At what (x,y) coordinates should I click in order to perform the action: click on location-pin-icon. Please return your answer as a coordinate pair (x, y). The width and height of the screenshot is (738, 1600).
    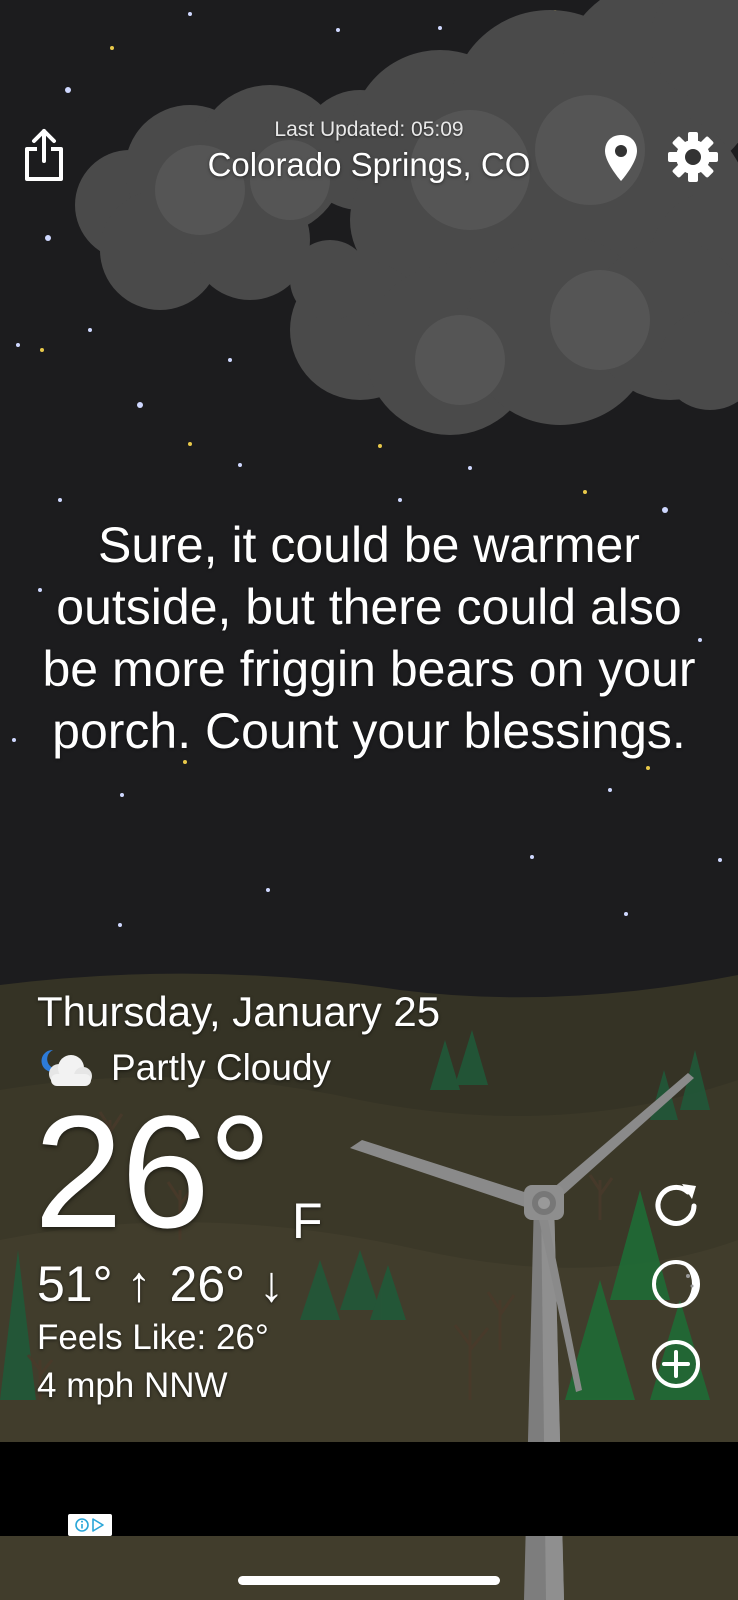
    Looking at the image, I should click on (621, 158).